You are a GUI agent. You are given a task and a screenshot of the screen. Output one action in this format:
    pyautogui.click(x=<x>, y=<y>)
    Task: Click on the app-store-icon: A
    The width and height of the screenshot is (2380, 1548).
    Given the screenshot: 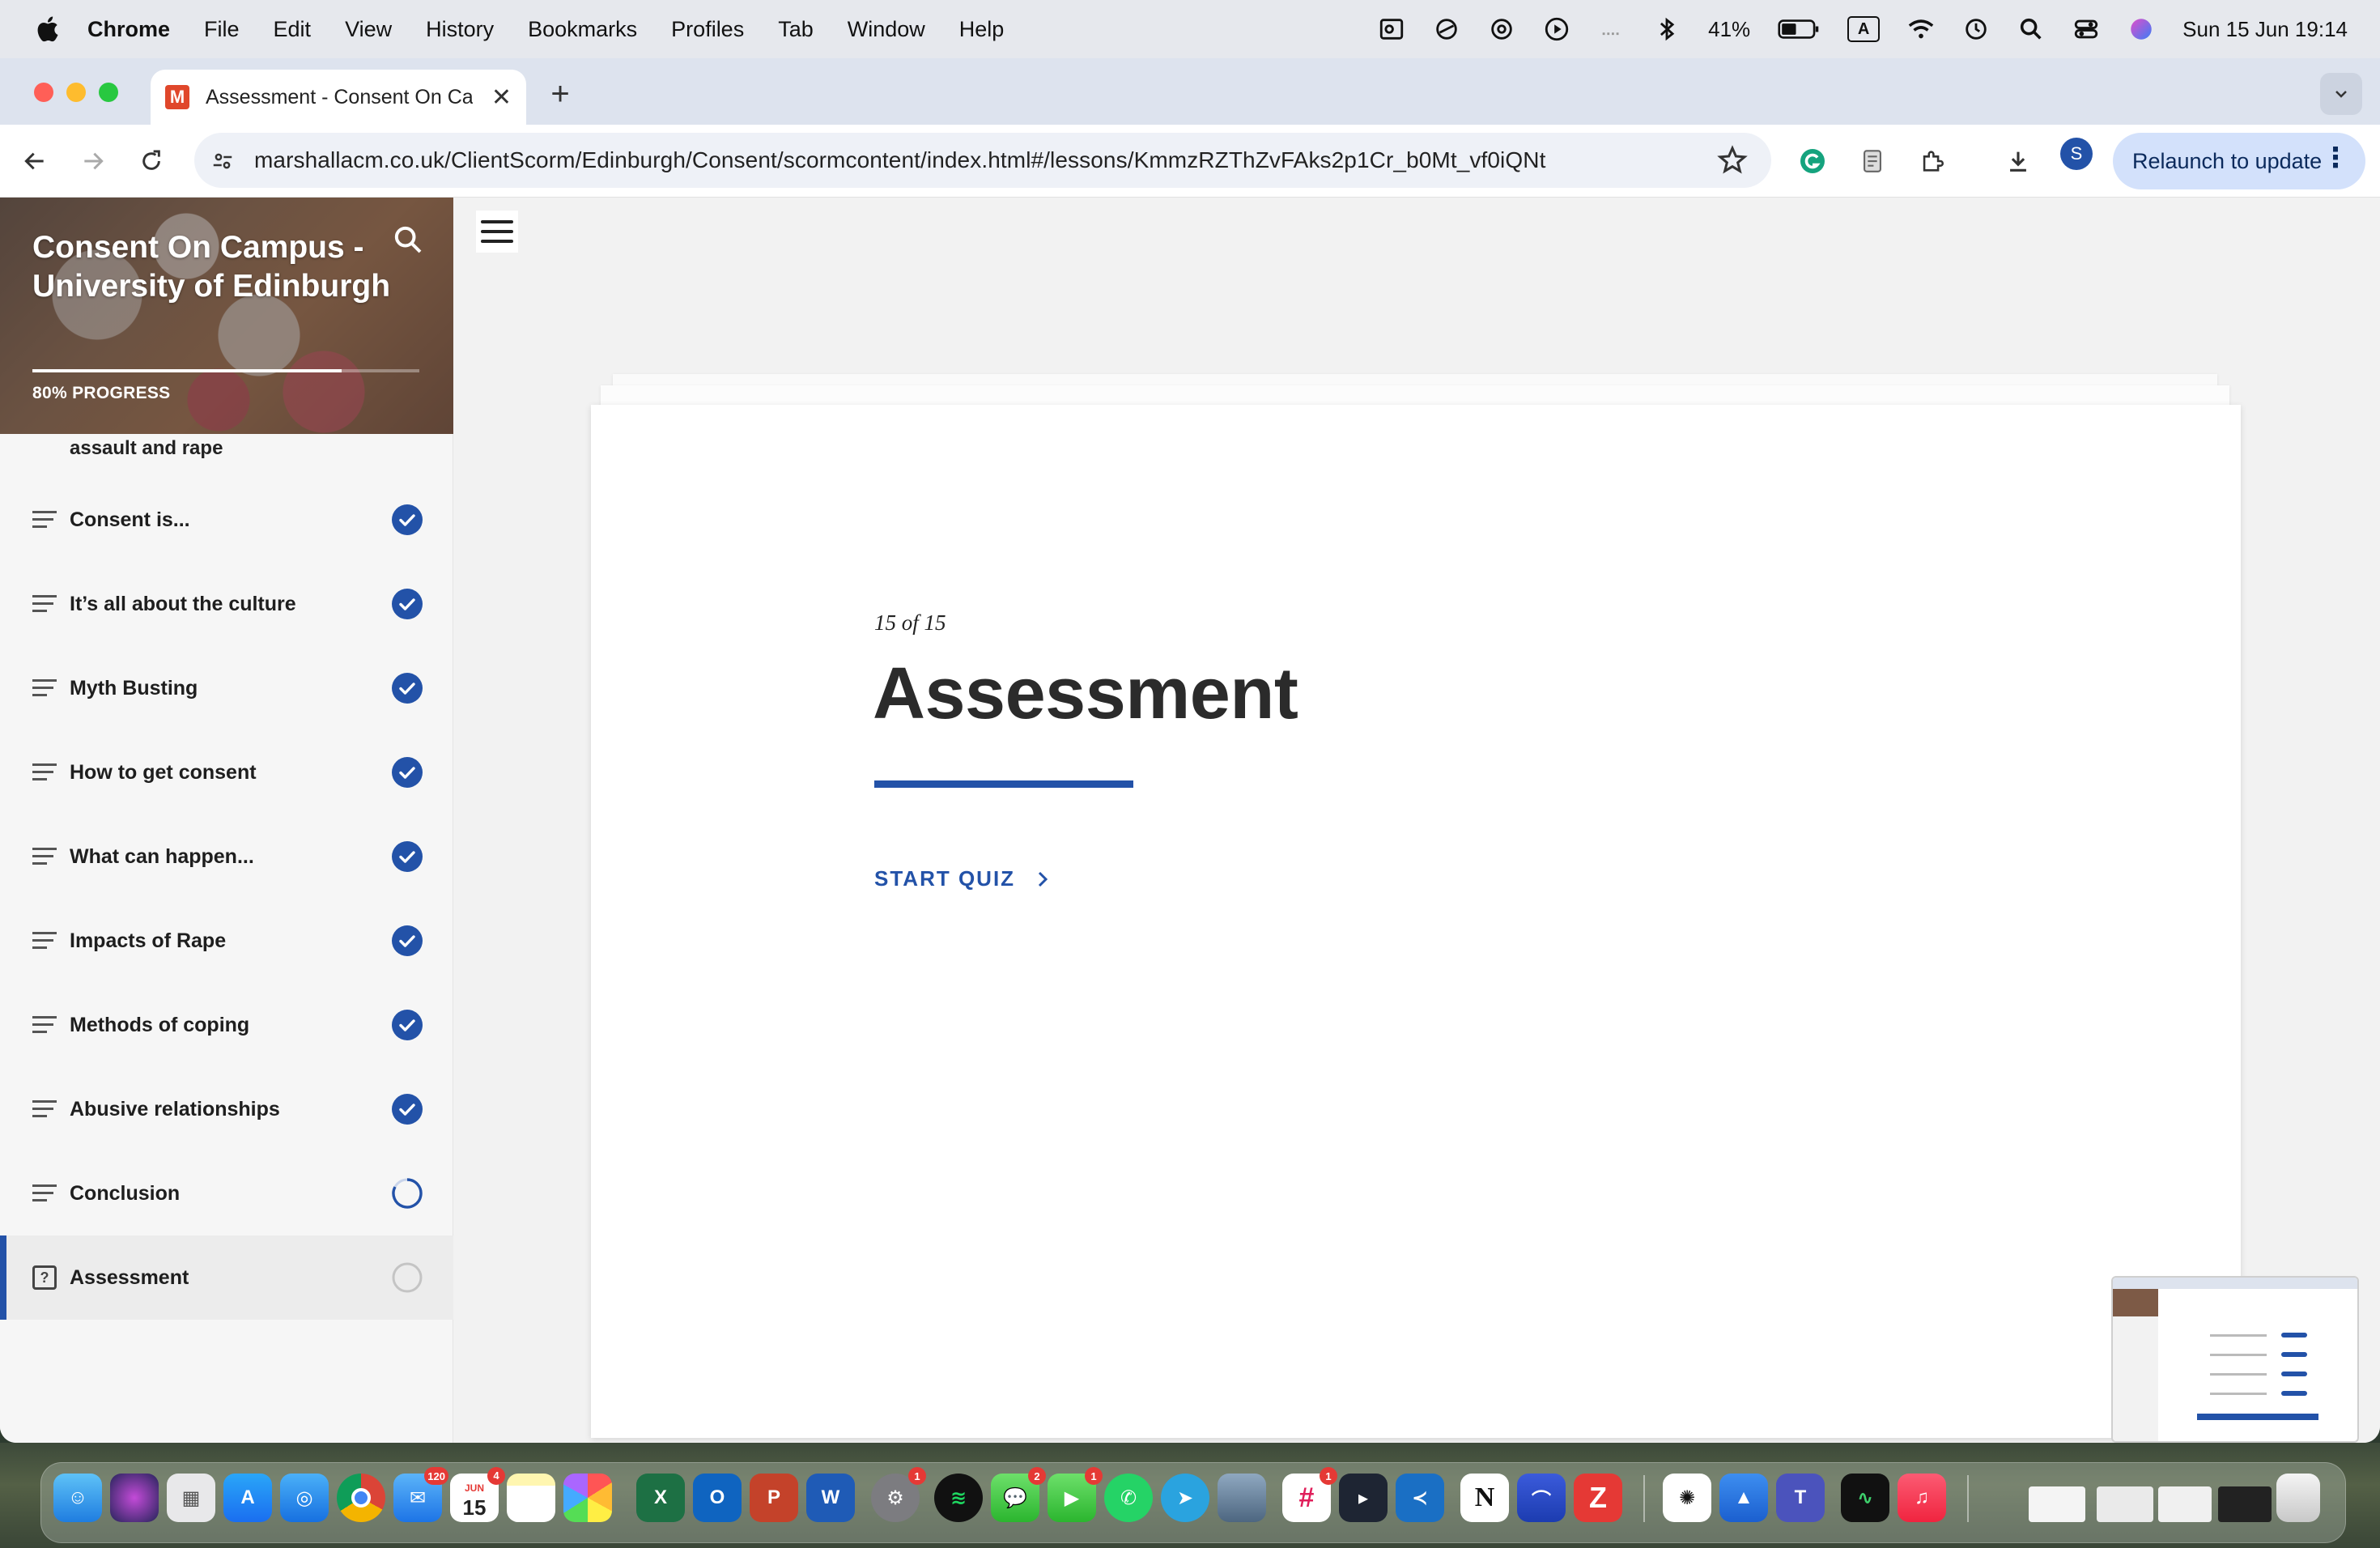 What is the action you would take?
    pyautogui.click(x=247, y=1498)
    